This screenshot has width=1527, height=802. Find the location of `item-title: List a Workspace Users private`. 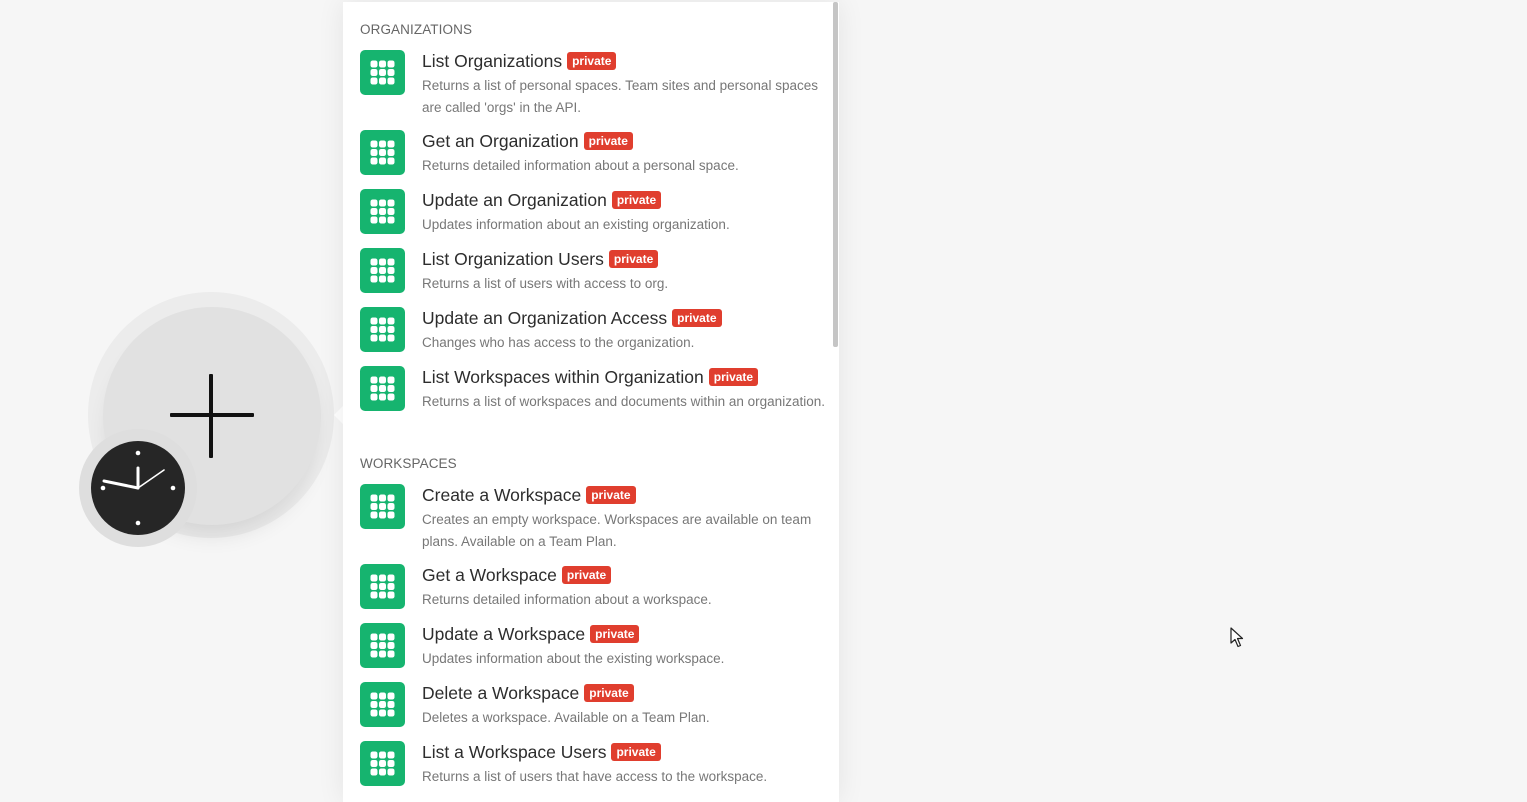

item-title: List a Workspace Users private is located at coordinates (541, 752).